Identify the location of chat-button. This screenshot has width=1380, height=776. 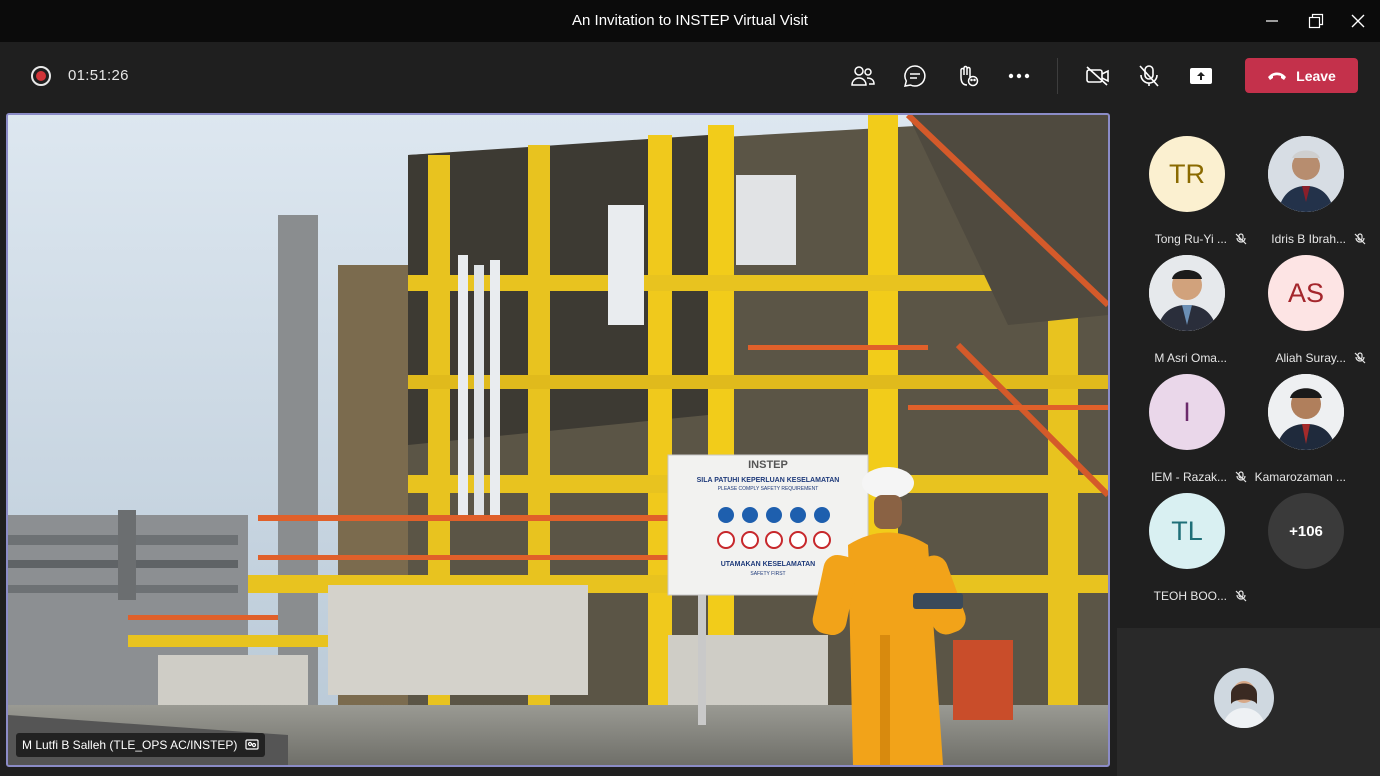
(915, 76).